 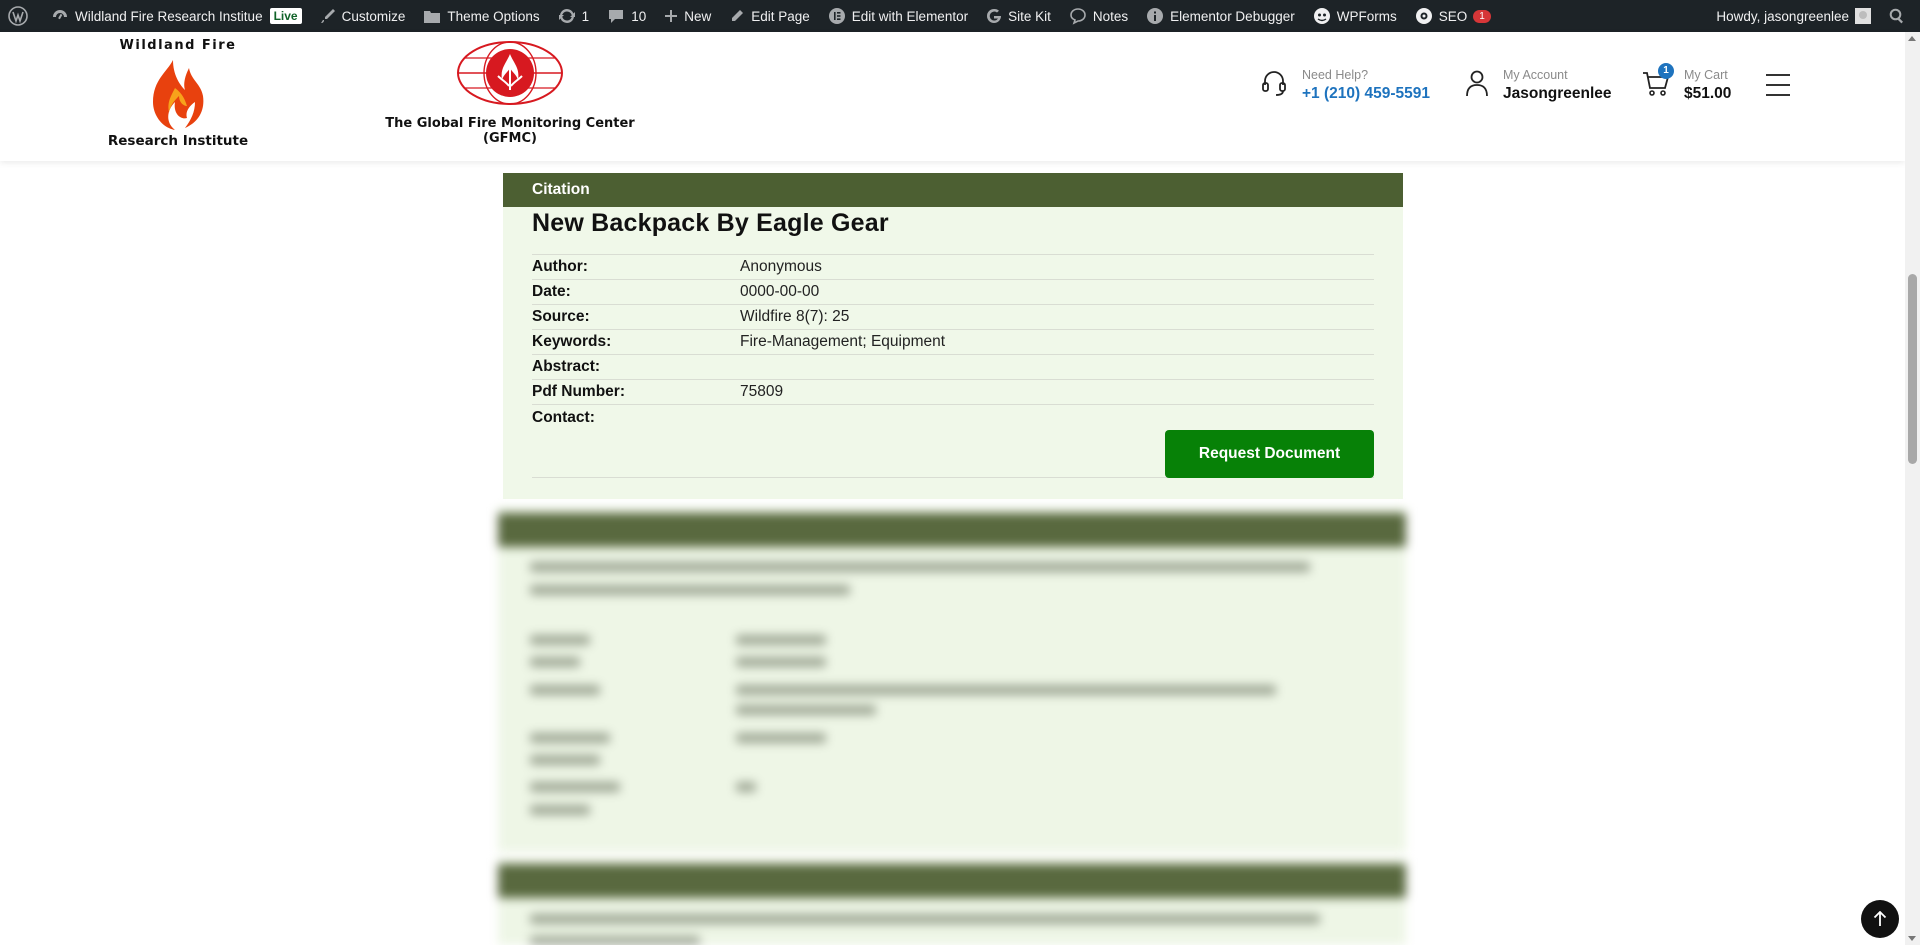 I want to click on updates-count: 1, so click(x=585, y=16).